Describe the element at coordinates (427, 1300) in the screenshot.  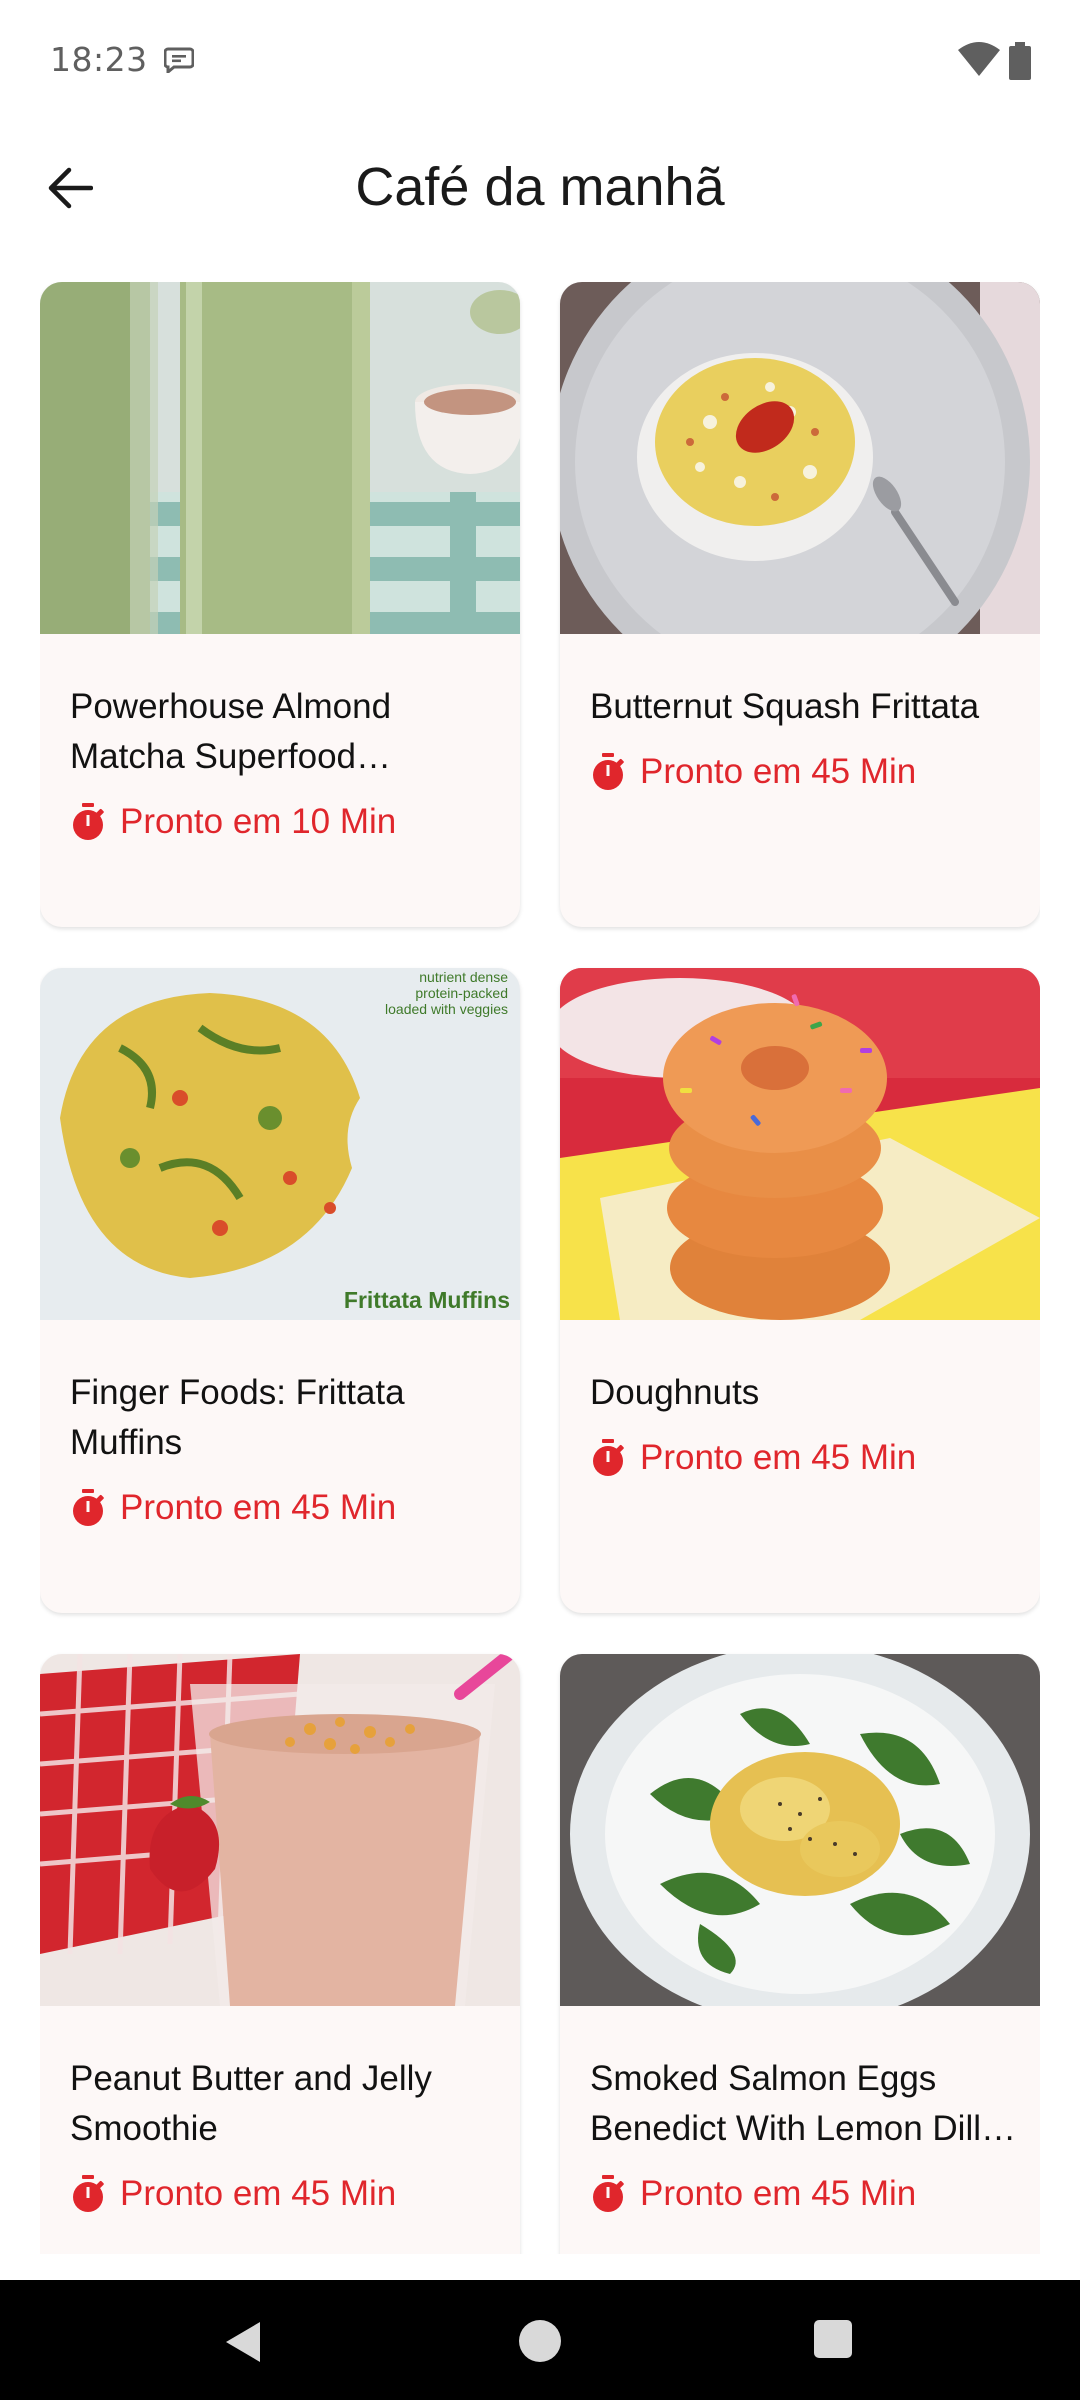
I see `image-caption: Frittata Muffins` at that location.